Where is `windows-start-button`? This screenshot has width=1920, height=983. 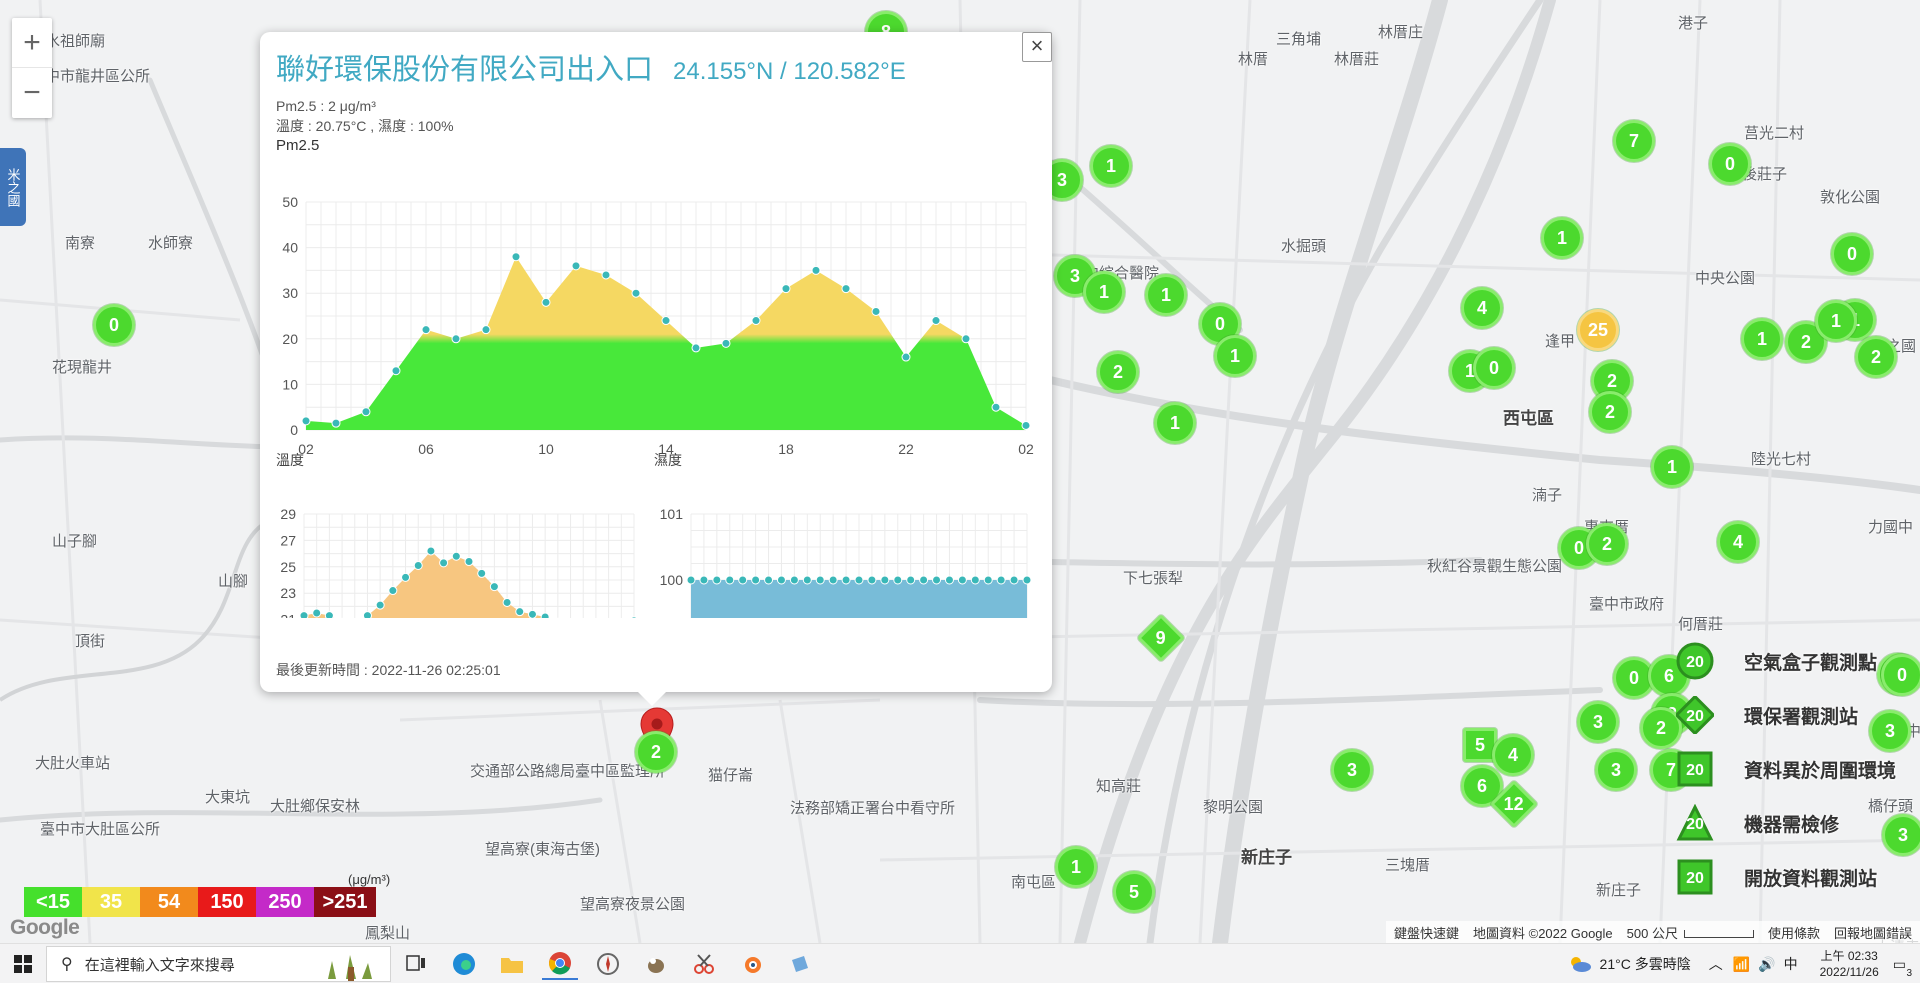 windows-start-button is located at coordinates (23, 963).